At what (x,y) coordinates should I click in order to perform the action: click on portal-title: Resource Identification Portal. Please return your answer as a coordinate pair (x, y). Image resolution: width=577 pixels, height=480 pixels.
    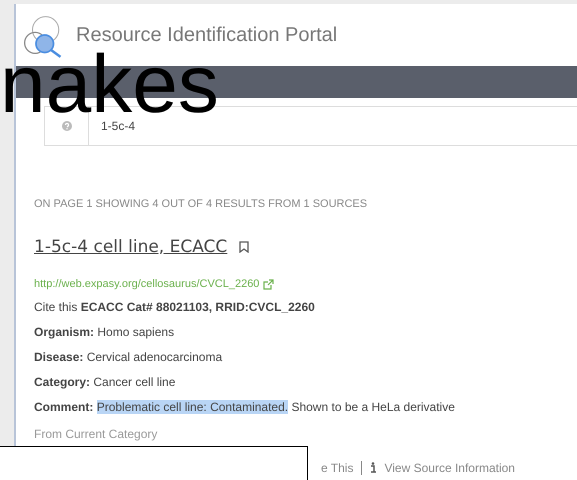
    Looking at the image, I should click on (207, 35).